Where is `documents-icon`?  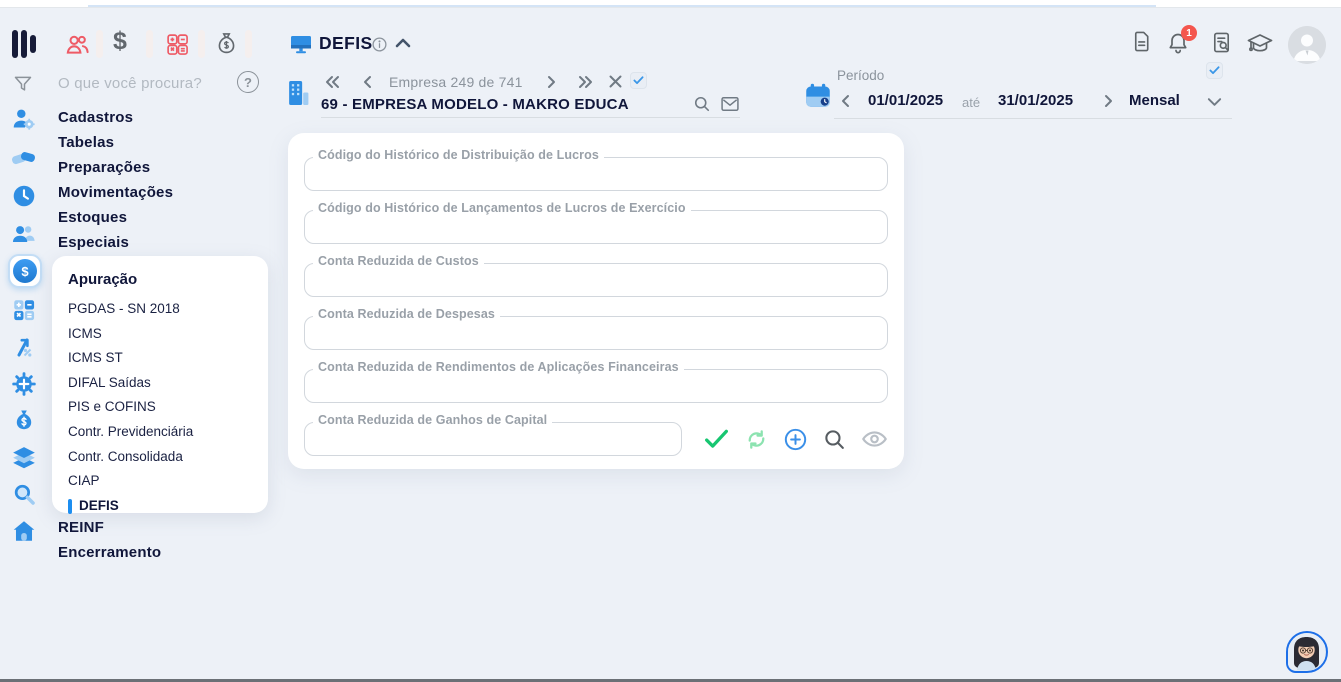 documents-icon is located at coordinates (1141, 44).